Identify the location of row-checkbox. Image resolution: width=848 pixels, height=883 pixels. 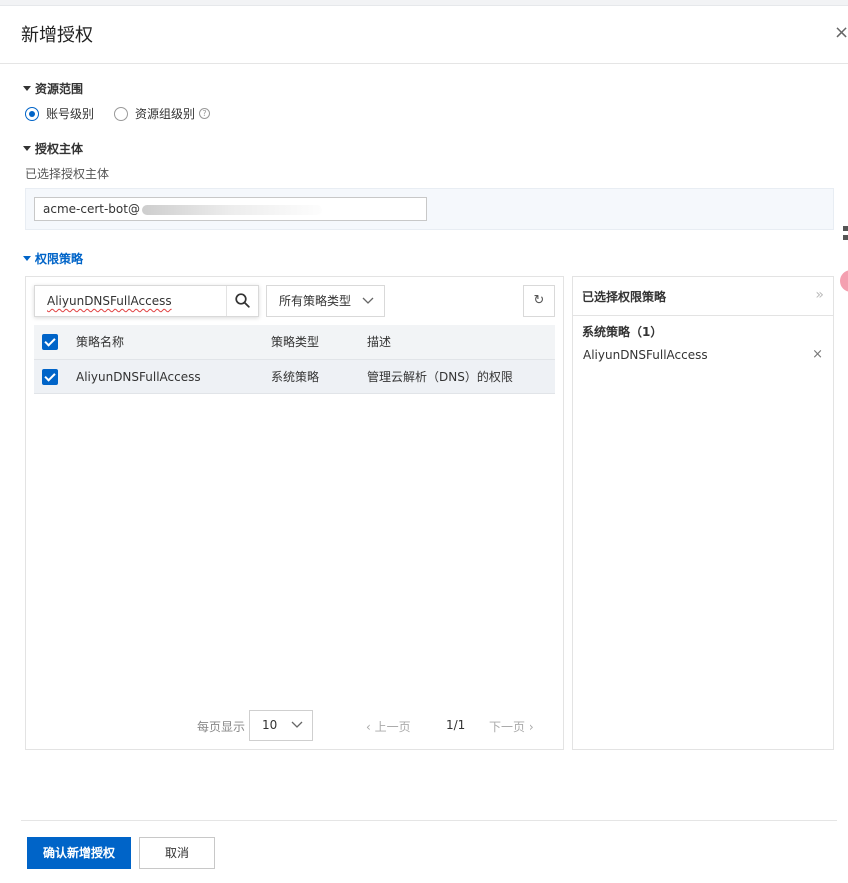
(50, 377).